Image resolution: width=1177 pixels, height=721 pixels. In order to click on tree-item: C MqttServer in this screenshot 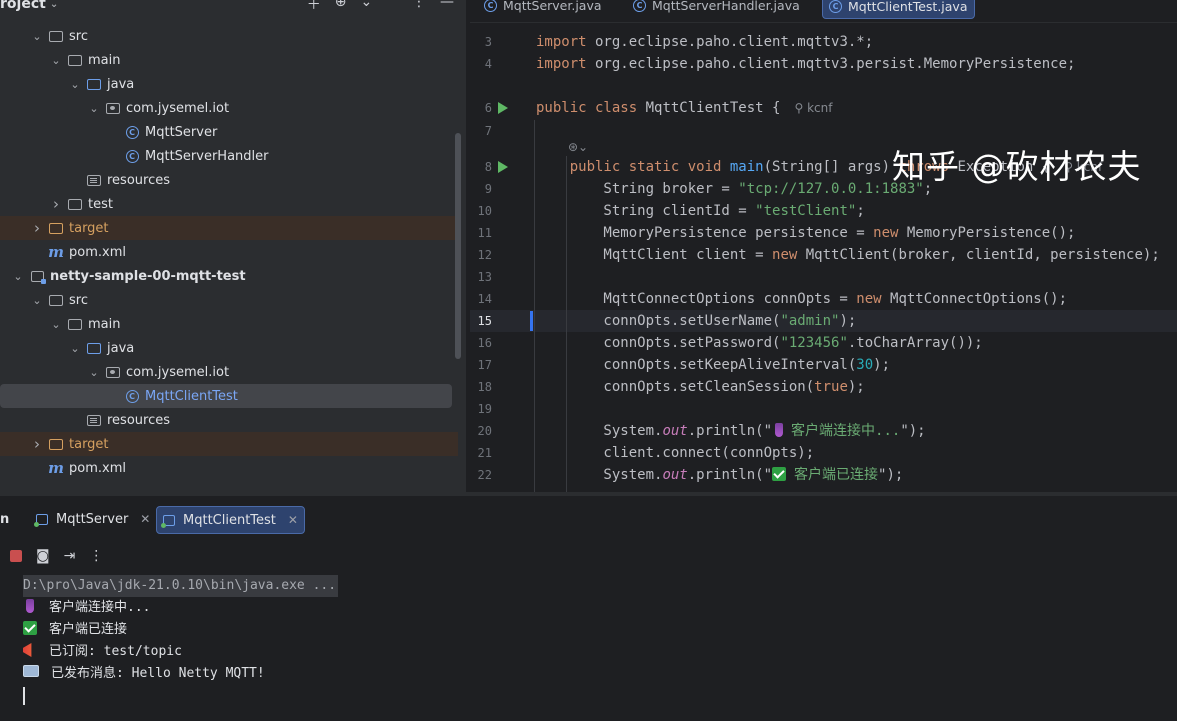, I will do `click(229, 132)`.